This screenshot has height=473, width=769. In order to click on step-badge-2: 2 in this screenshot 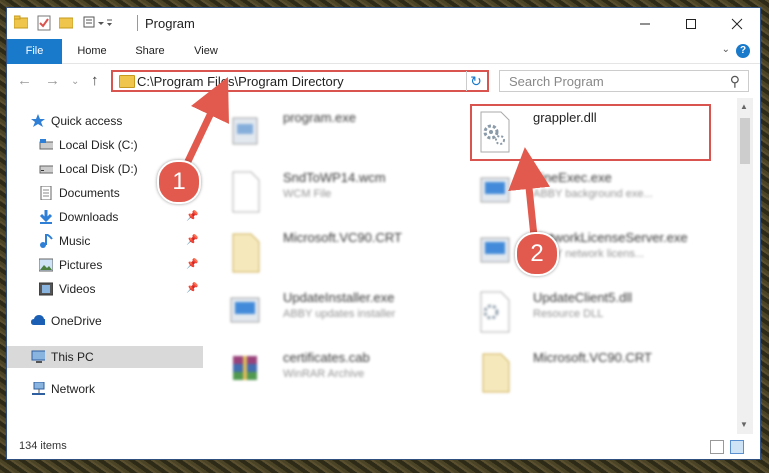, I will do `click(537, 254)`.